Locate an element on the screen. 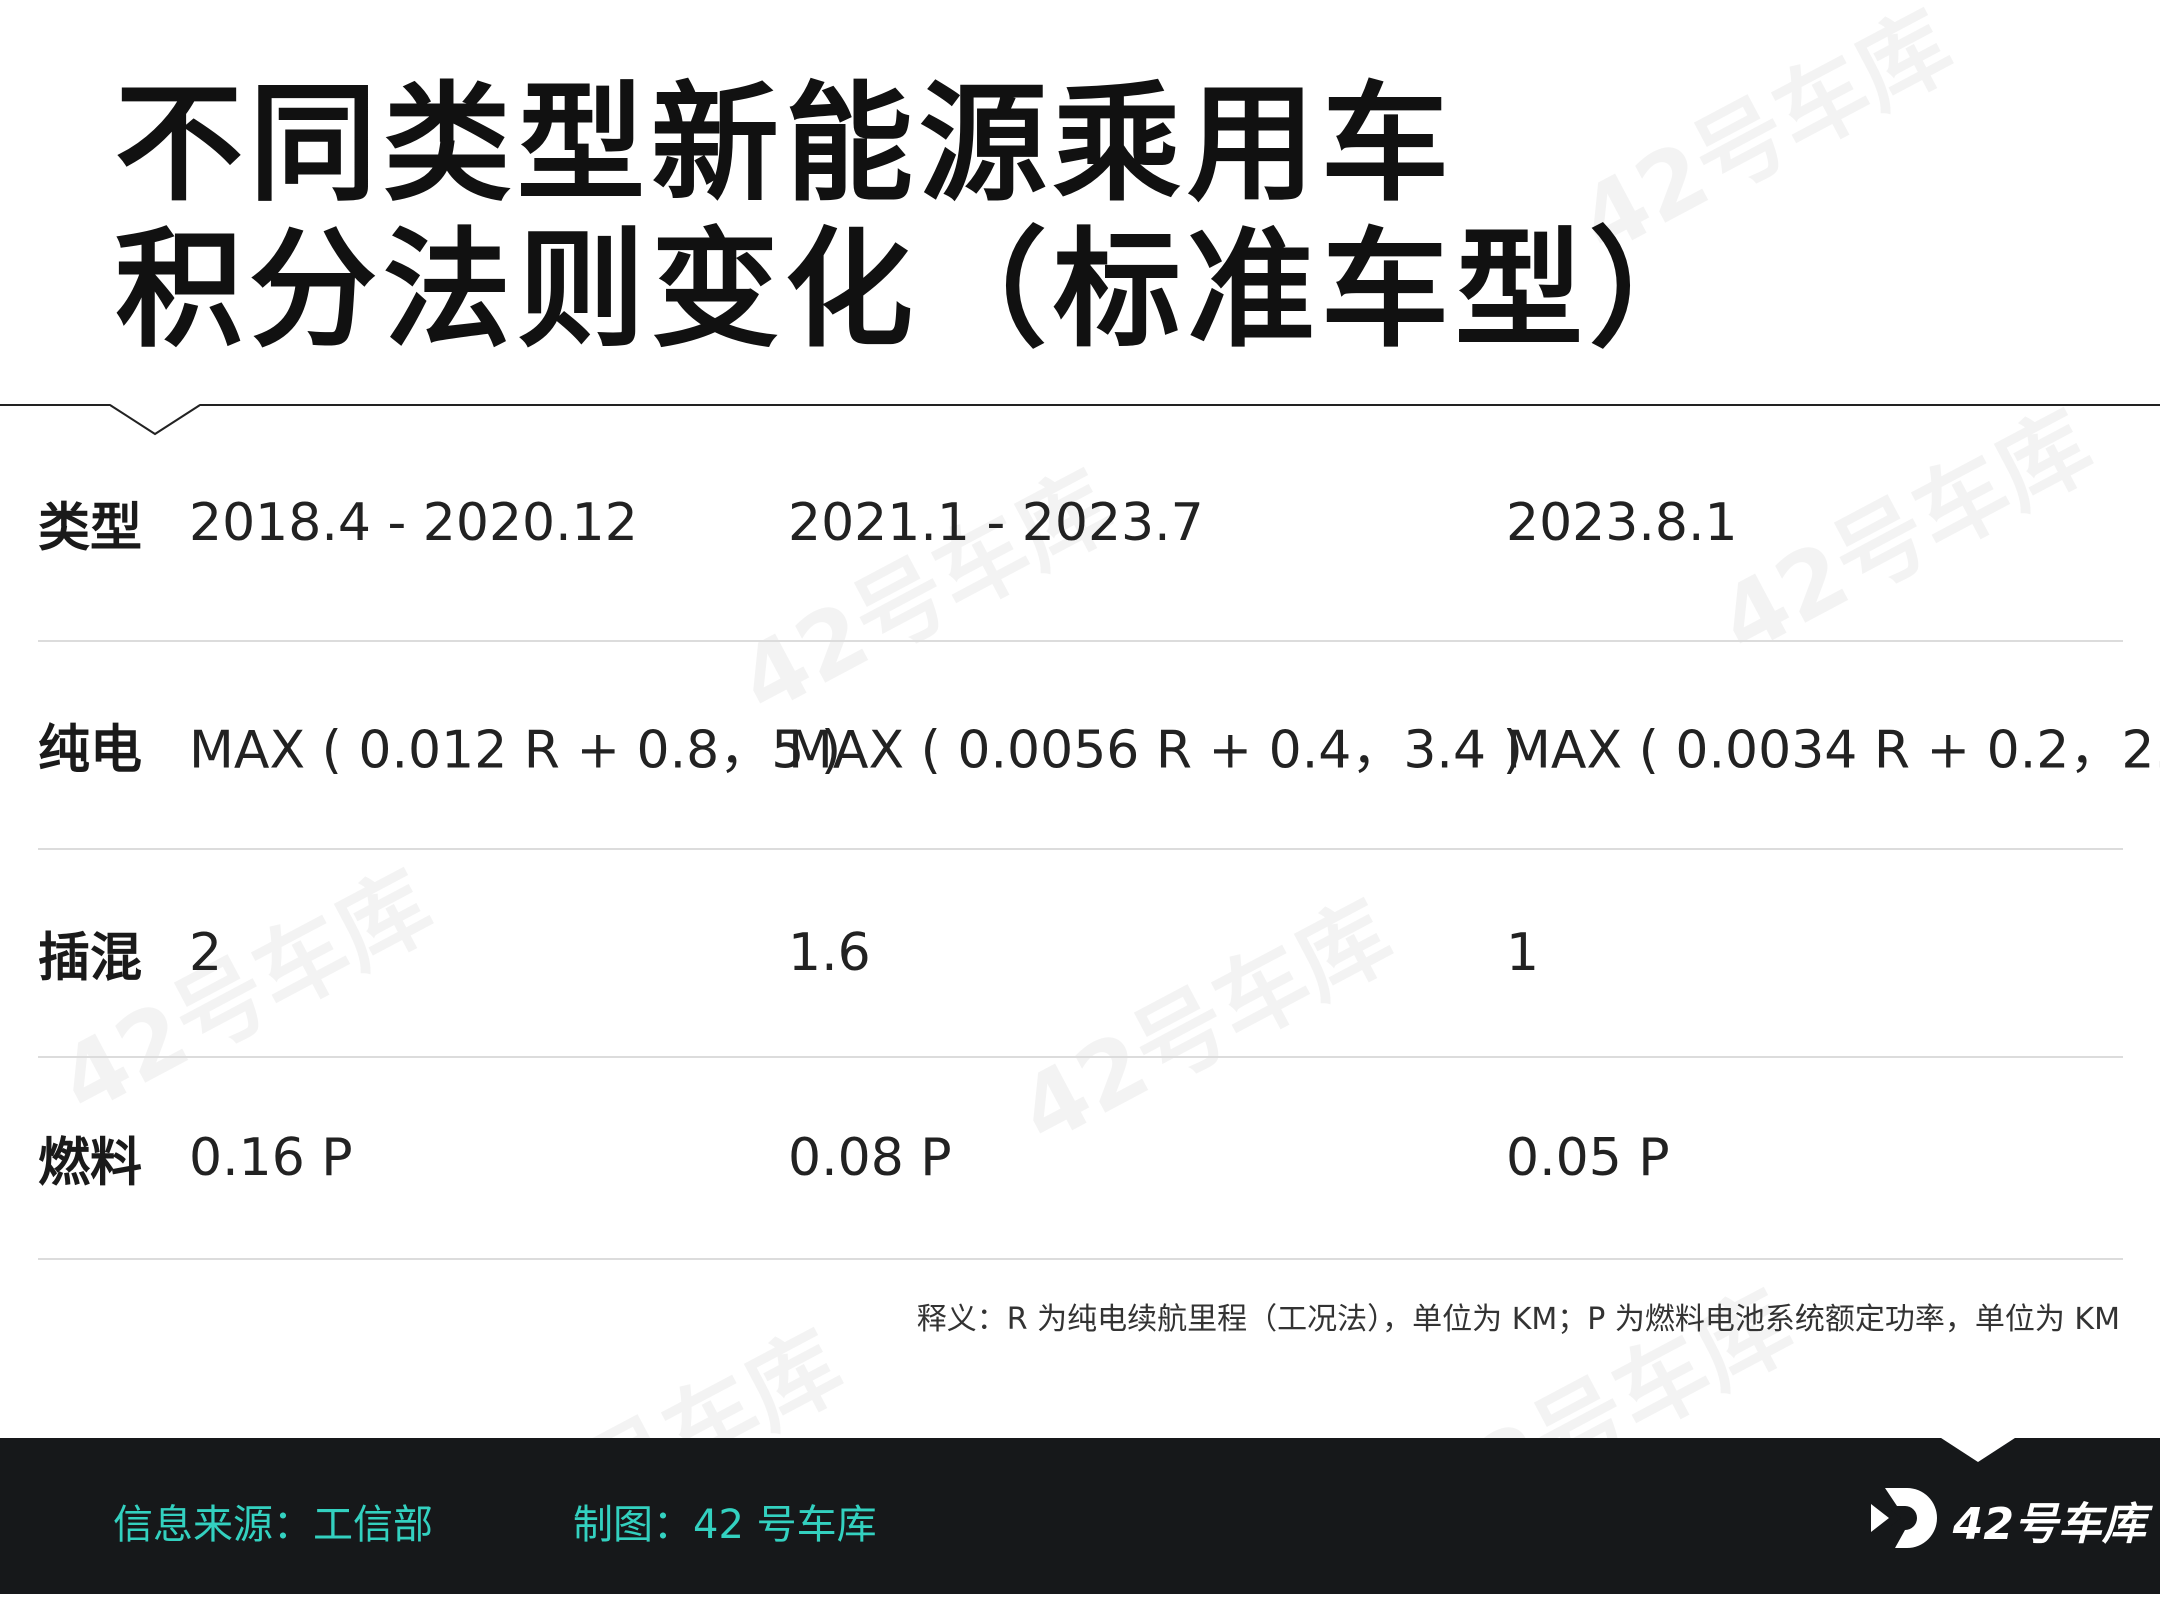 The width and height of the screenshot is (2160, 1600). period-3: 2023.8.1 is located at coordinates (1622, 522).